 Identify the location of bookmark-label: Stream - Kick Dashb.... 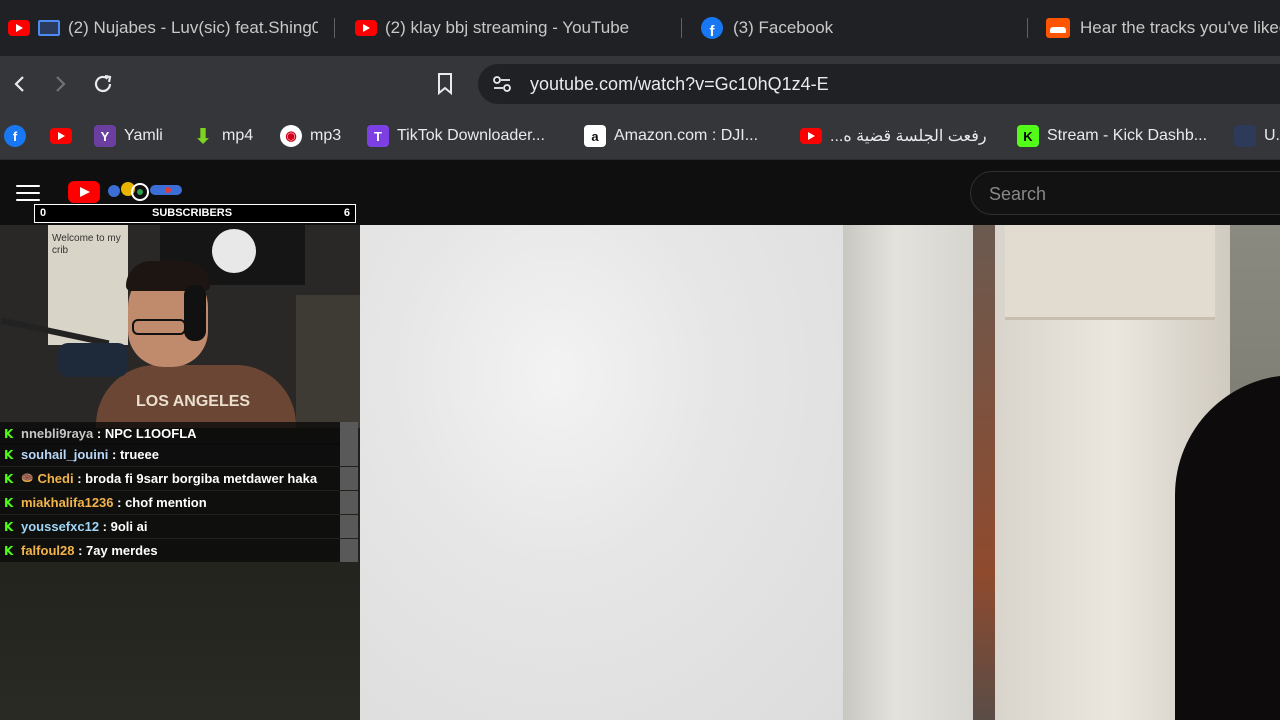
(1127, 135).